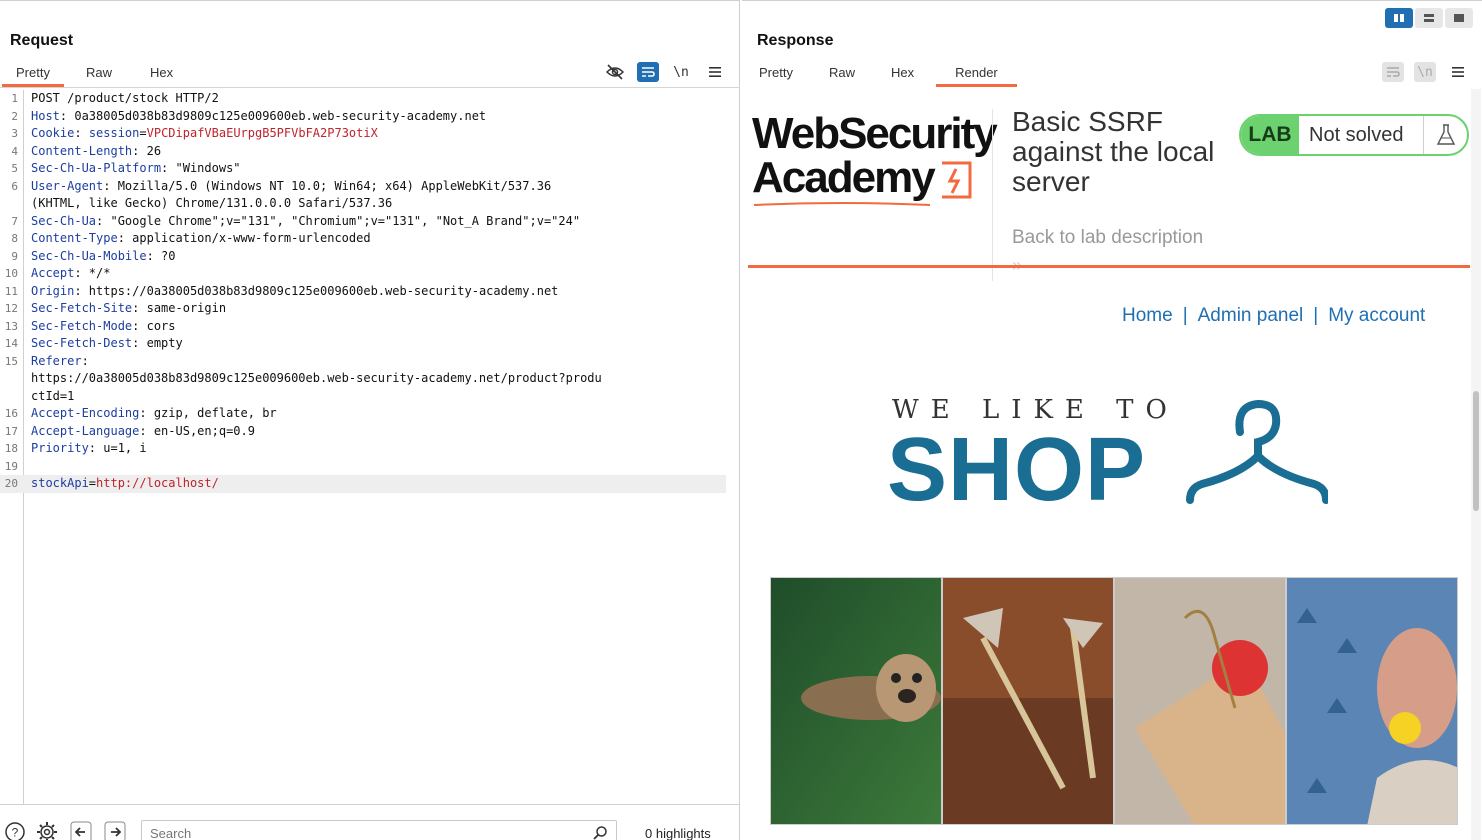  What do you see at coordinates (114, 133) in the screenshot?
I see `header-name: session` at bounding box center [114, 133].